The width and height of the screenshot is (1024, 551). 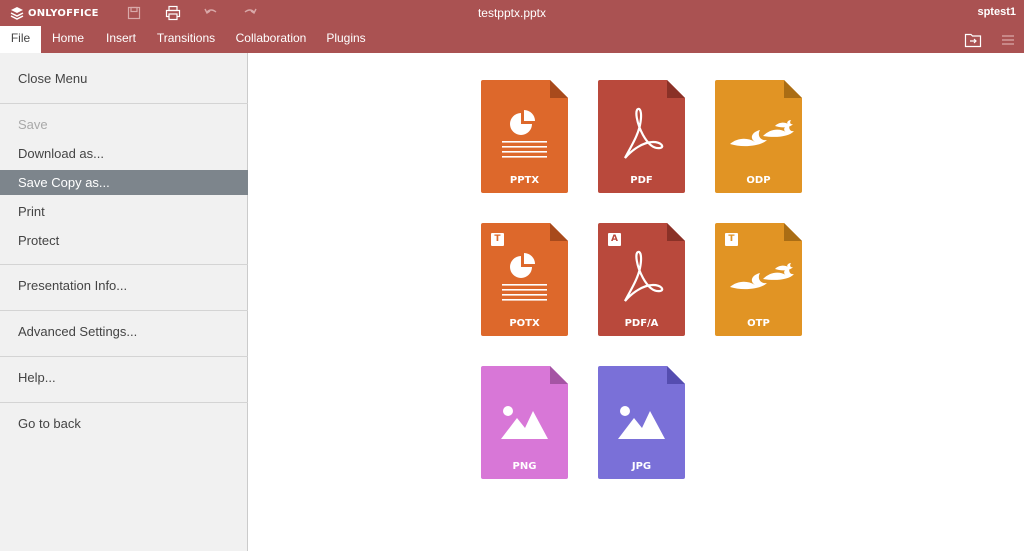 What do you see at coordinates (124, 240) in the screenshot?
I see `menu-item-protect: Protect` at bounding box center [124, 240].